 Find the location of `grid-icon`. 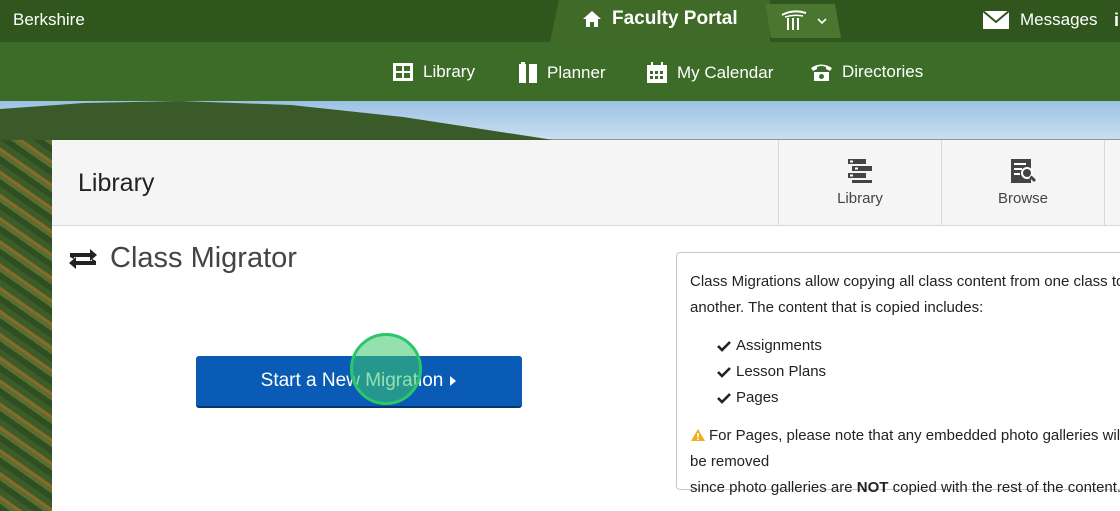

grid-icon is located at coordinates (403, 72).